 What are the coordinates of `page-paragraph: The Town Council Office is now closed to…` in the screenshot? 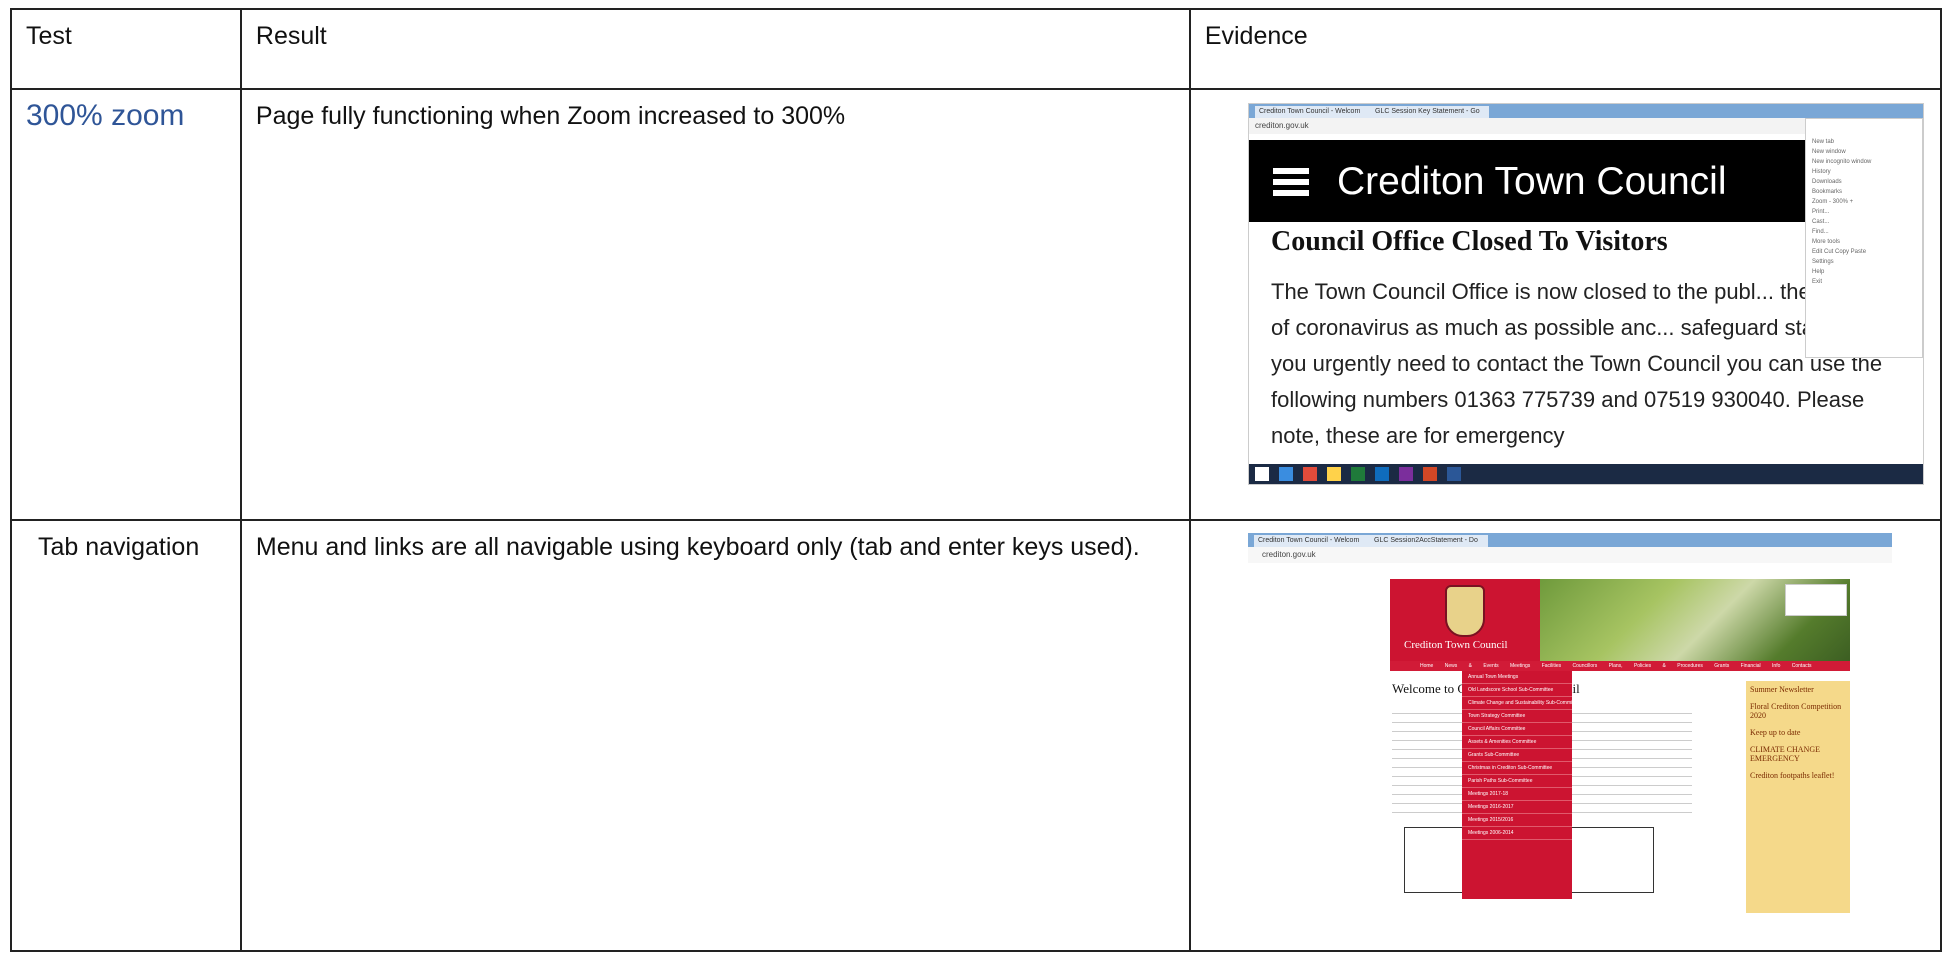 It's located at (1578, 363).